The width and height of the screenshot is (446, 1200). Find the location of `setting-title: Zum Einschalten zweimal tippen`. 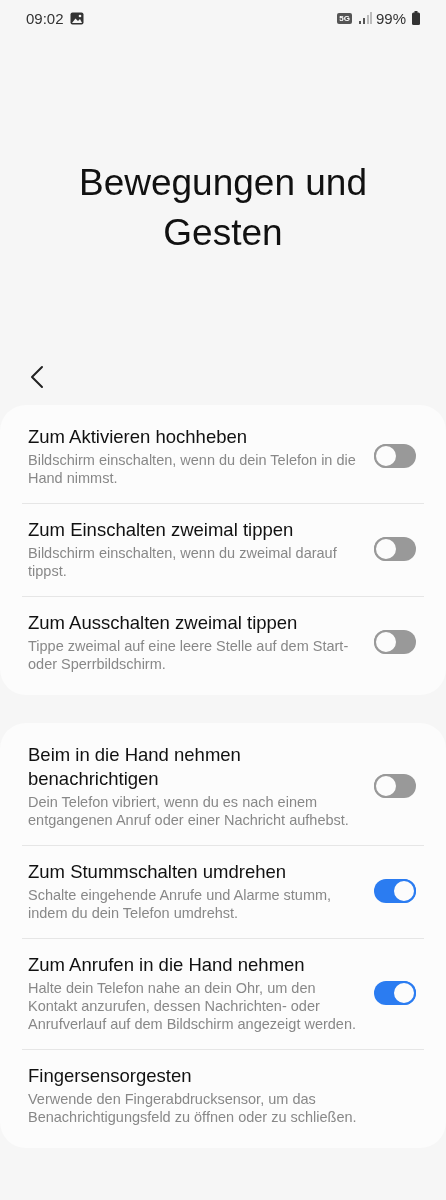

setting-title: Zum Einschalten zweimal tippen is located at coordinates (161, 530).